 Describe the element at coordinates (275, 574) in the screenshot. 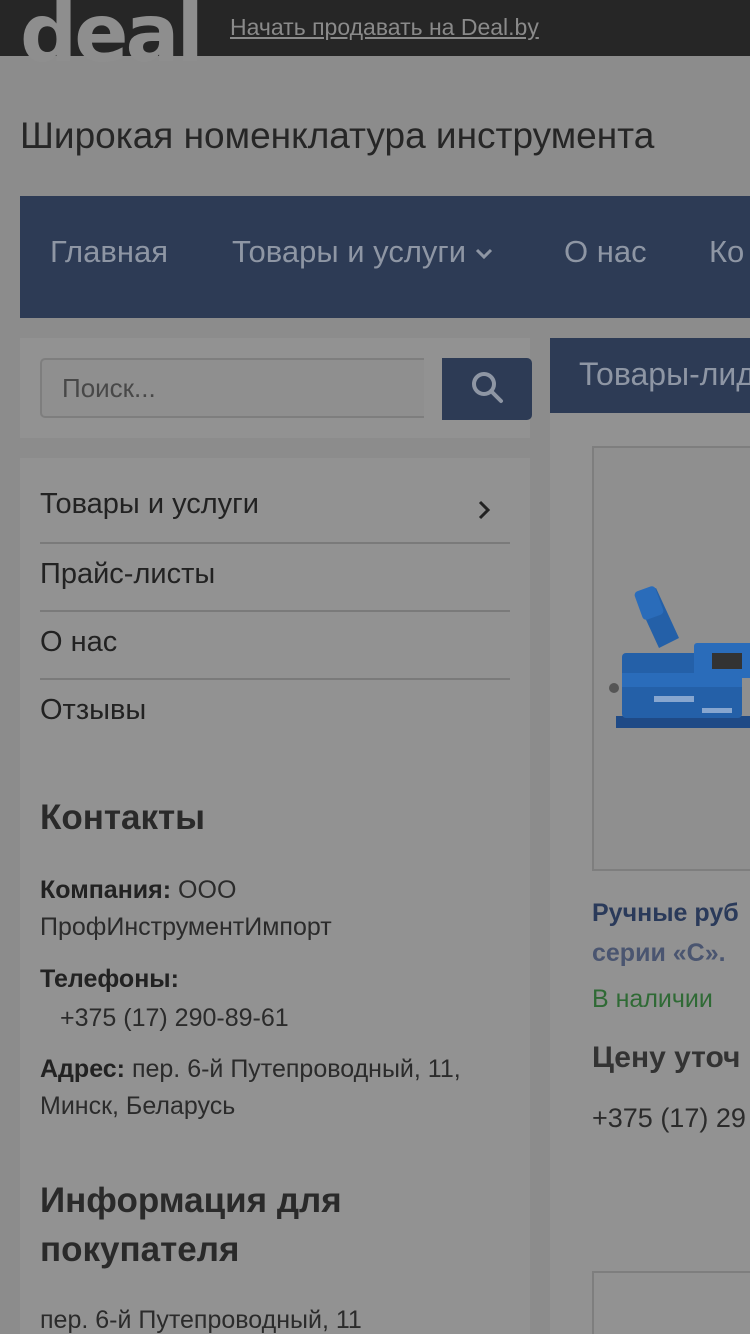

I see `sidebar-item-price-lists: Прайс-листы` at that location.